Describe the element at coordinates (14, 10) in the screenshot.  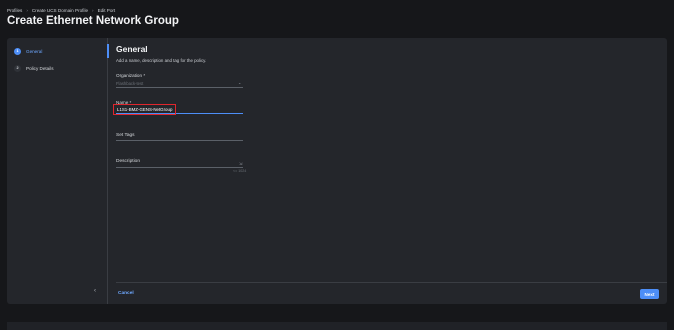
I see `breadcrumb-item-profiles: Profiles` at that location.